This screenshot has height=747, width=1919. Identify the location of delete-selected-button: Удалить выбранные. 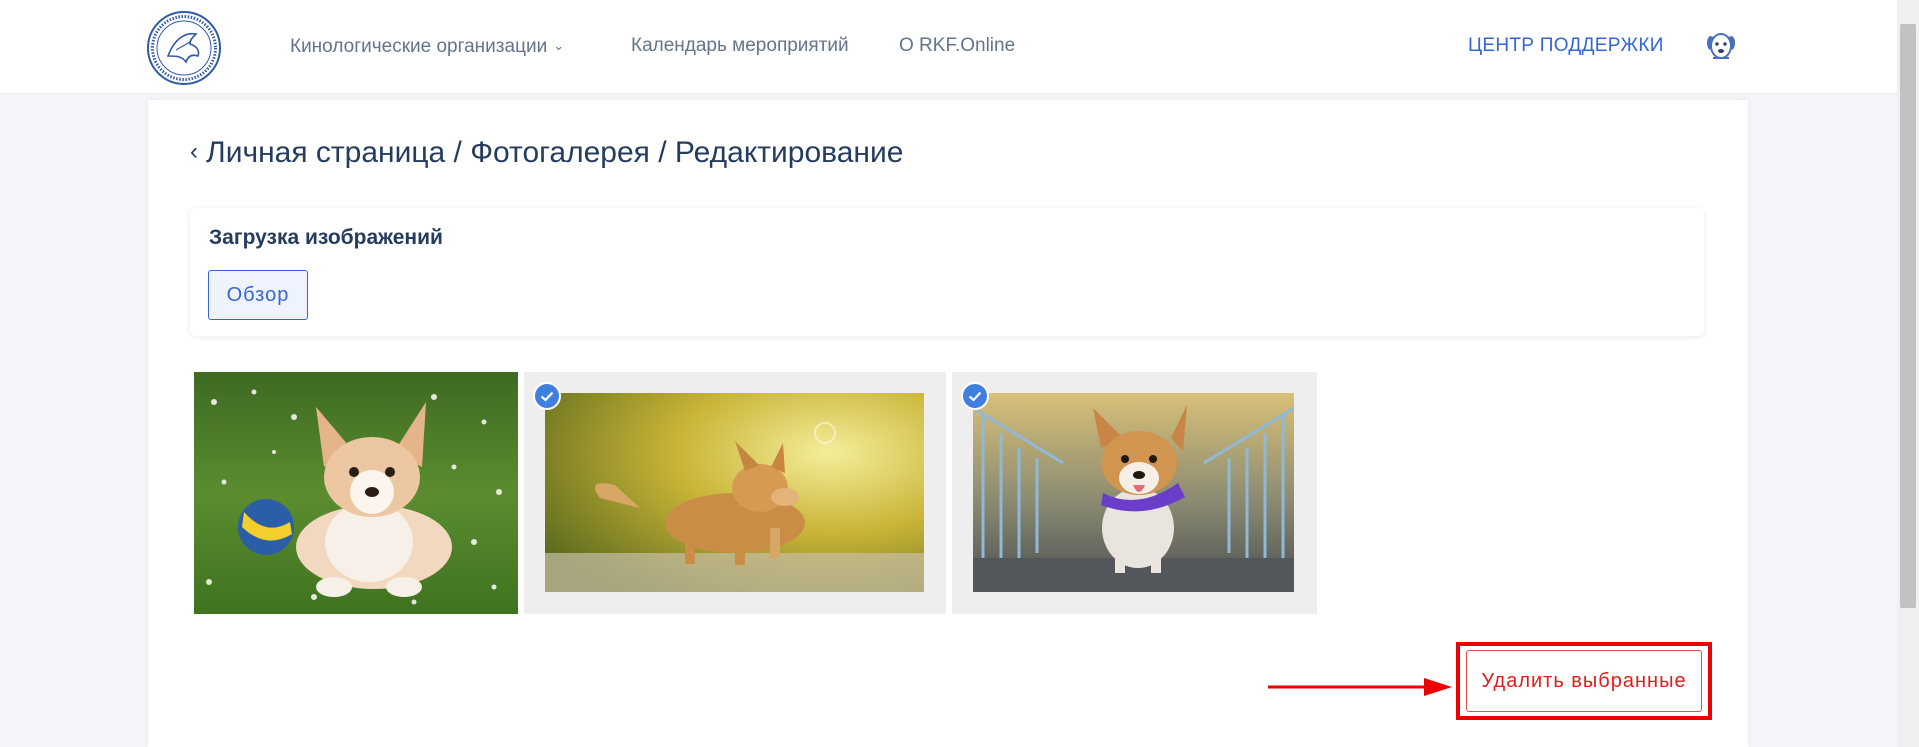
(1584, 681).